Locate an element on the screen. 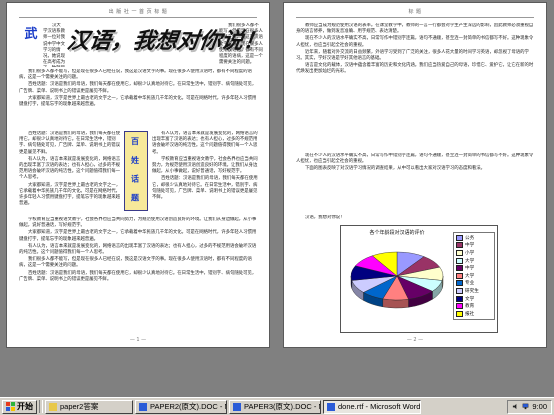 The height and width of the screenshot is (415, 554). vertical-box-label: 百 姓 话 题 is located at coordinates (135, 171).